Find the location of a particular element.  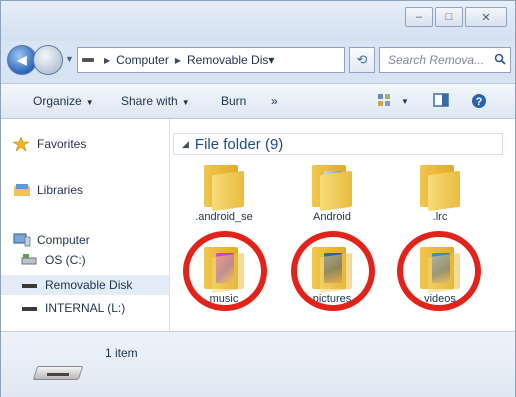

breadcrumb-computer: Computer is located at coordinates (142, 60).